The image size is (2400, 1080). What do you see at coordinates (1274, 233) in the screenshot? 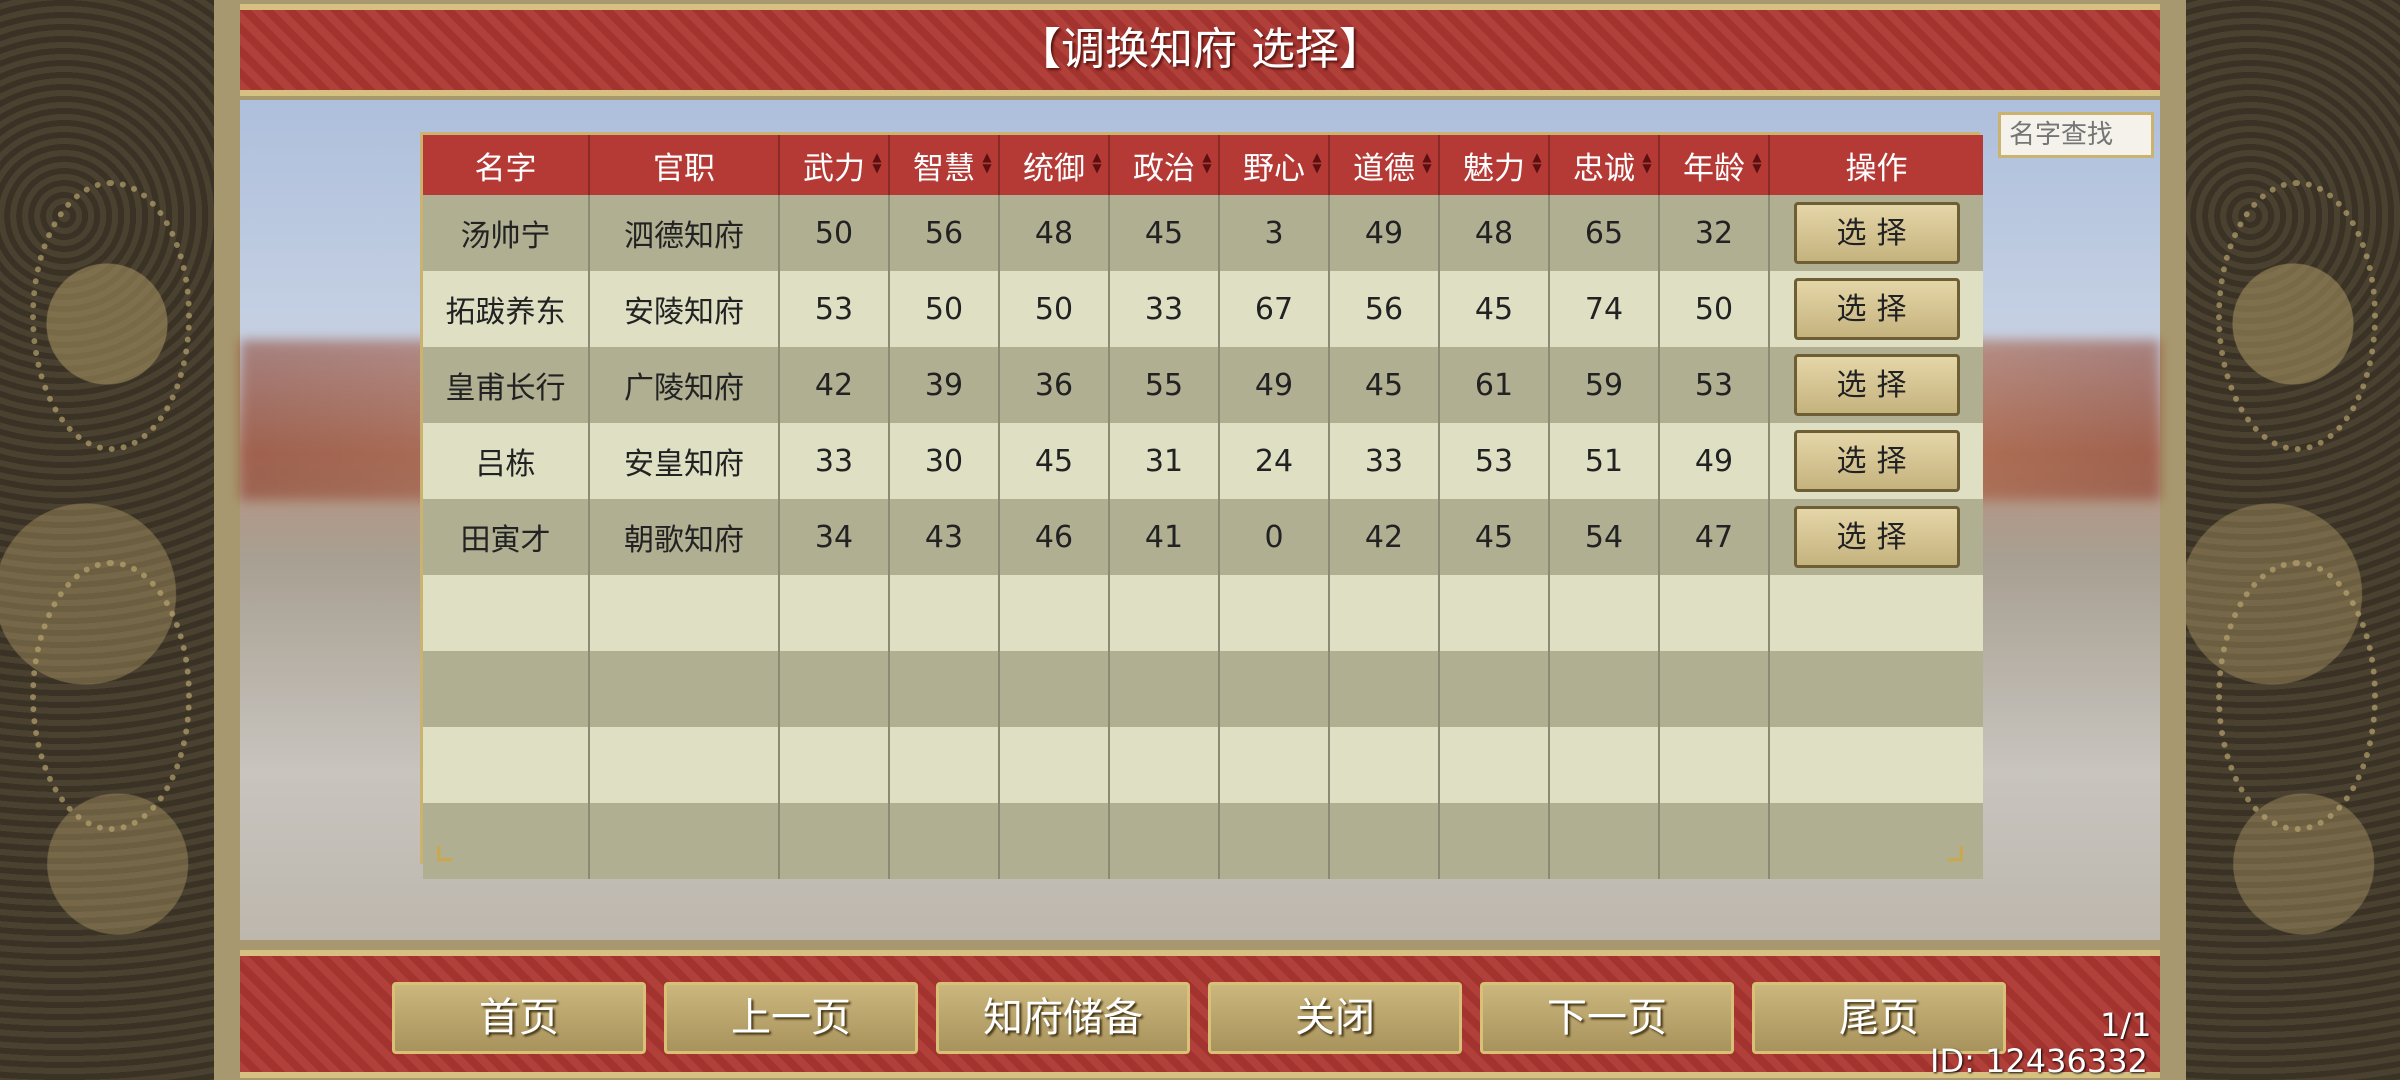
I see `cell-yexin: 3` at bounding box center [1274, 233].